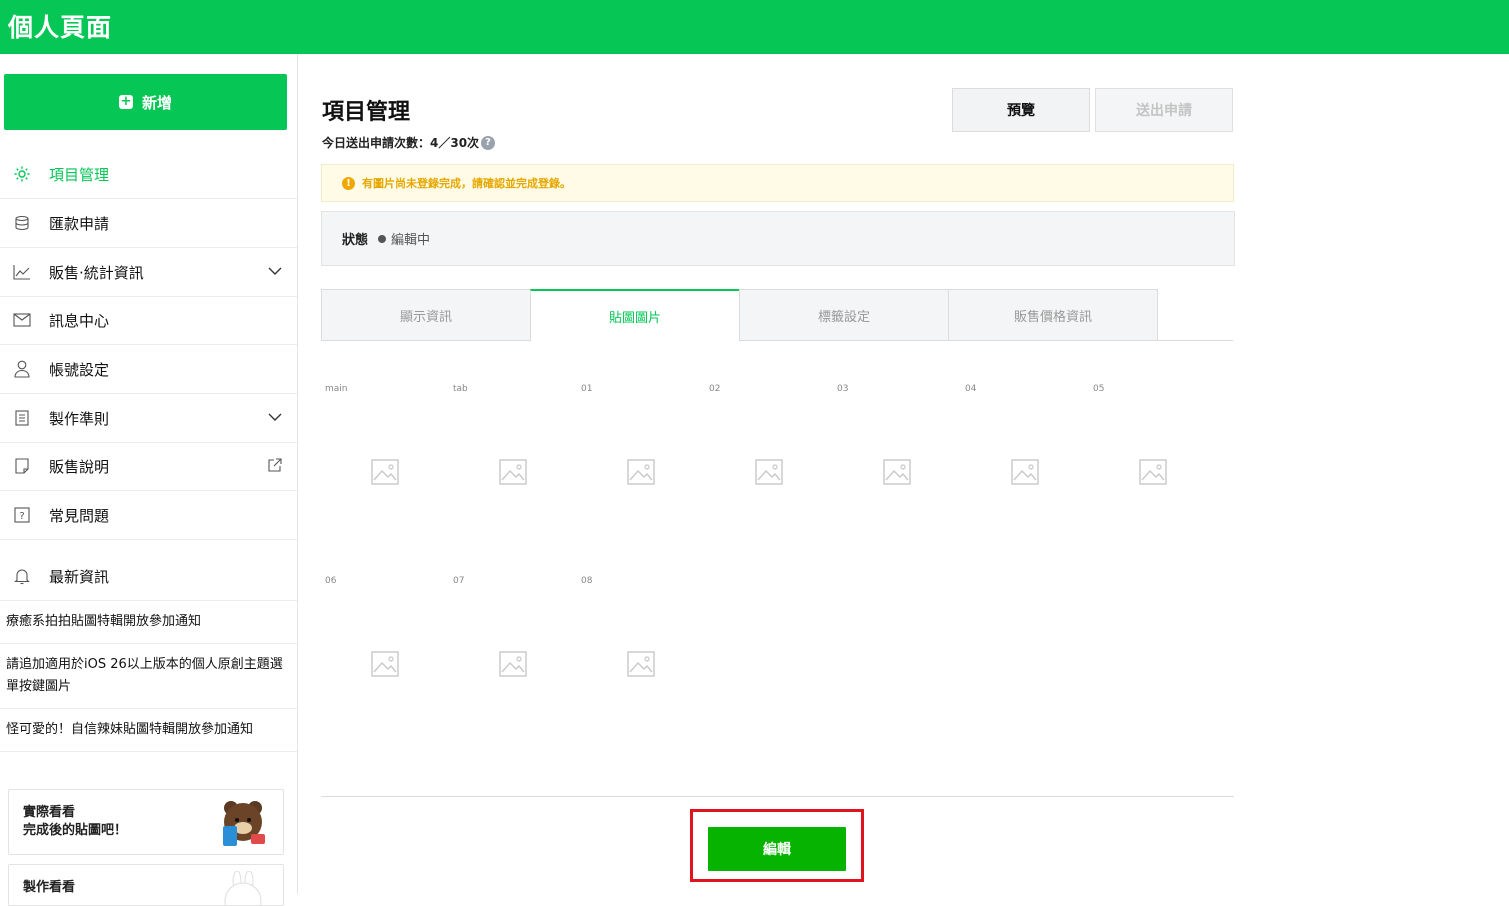 The image size is (1509, 906). What do you see at coordinates (148, 515) in the screenshot?
I see `sidebar-item-faq: ? 常見問題` at bounding box center [148, 515].